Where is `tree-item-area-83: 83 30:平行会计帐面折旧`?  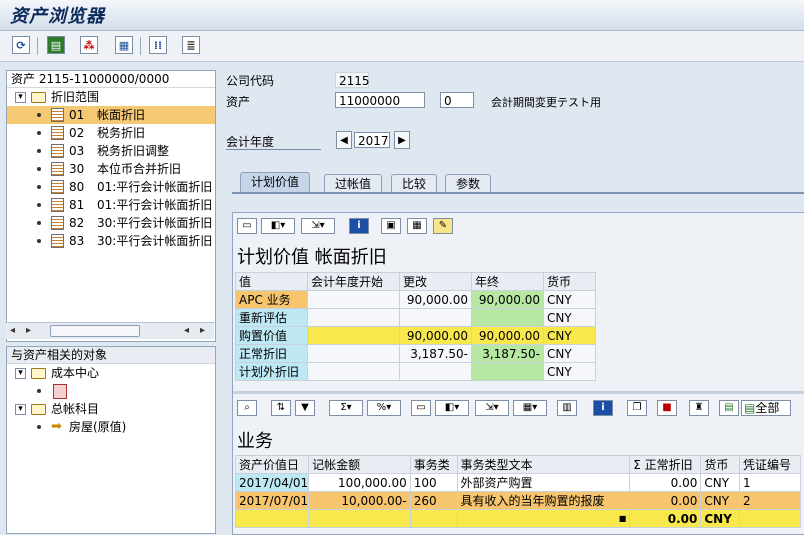
tree-item-area-83: 83 30:平行会计帐面折旧 is located at coordinates (111, 241).